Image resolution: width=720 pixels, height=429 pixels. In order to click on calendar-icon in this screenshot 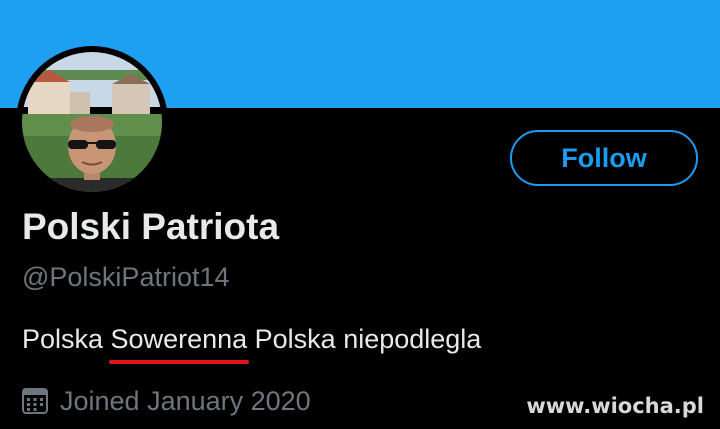, I will do `click(35, 401)`.